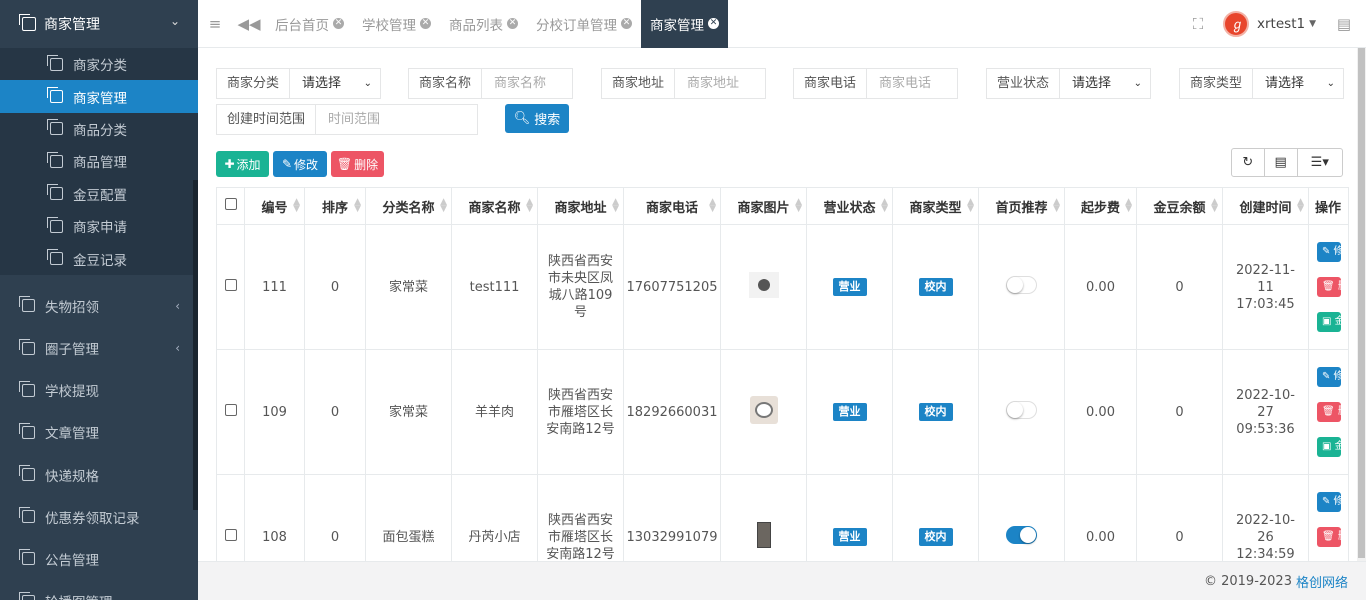 Image resolution: width=1366 pixels, height=600 pixels. Describe the element at coordinates (99, 432) in the screenshot. I see `sidebar-item-articles: 文章管理` at that location.